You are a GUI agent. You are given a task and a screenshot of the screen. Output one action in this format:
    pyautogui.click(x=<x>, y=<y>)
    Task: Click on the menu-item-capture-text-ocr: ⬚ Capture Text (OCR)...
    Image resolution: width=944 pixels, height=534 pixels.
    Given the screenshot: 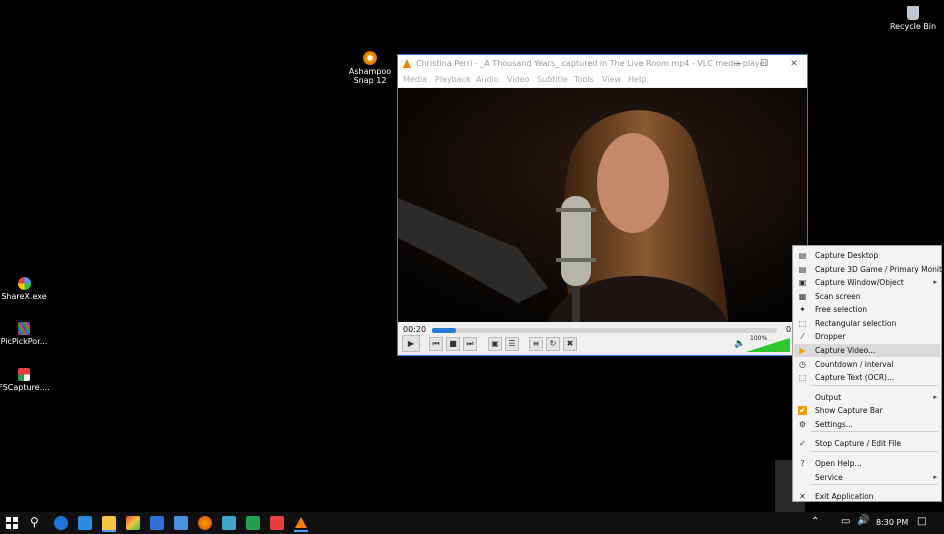 What is the action you would take?
    pyautogui.click(x=867, y=377)
    